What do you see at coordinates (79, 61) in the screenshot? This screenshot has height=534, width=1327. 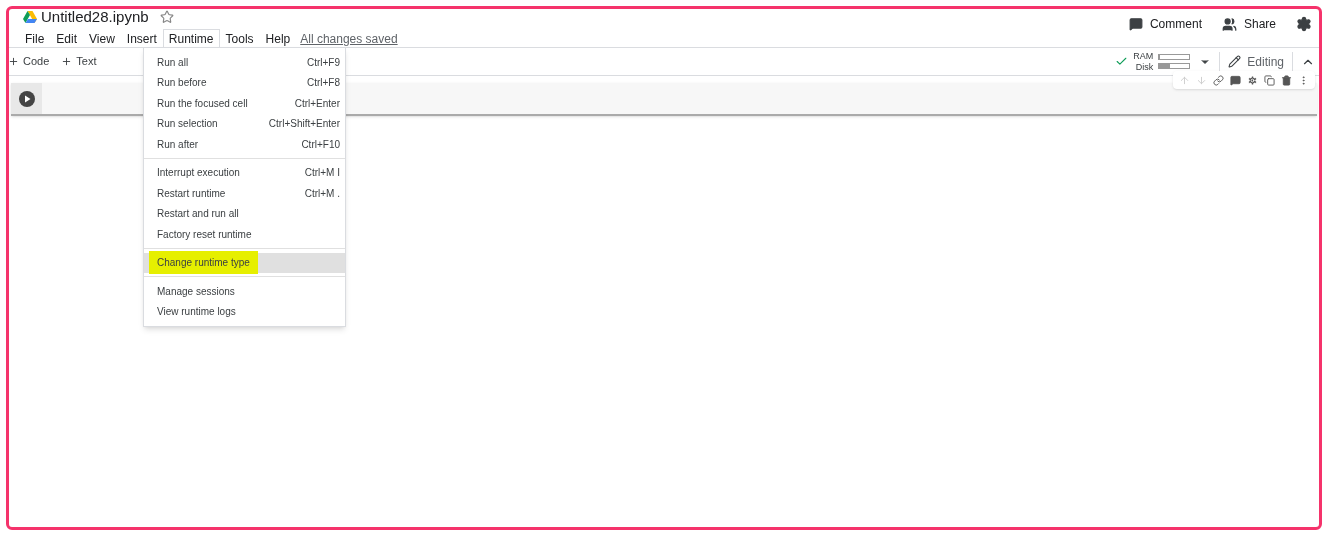 I see `add-cell-button: Text` at bounding box center [79, 61].